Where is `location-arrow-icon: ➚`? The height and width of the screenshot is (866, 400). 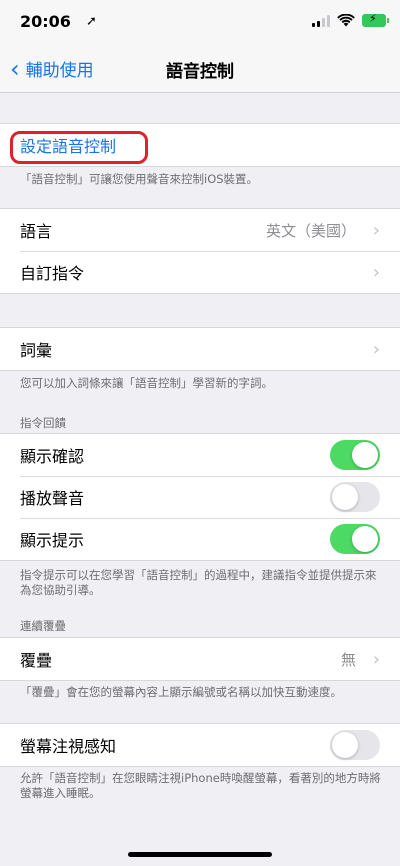 location-arrow-icon: ➚ is located at coordinates (91, 21).